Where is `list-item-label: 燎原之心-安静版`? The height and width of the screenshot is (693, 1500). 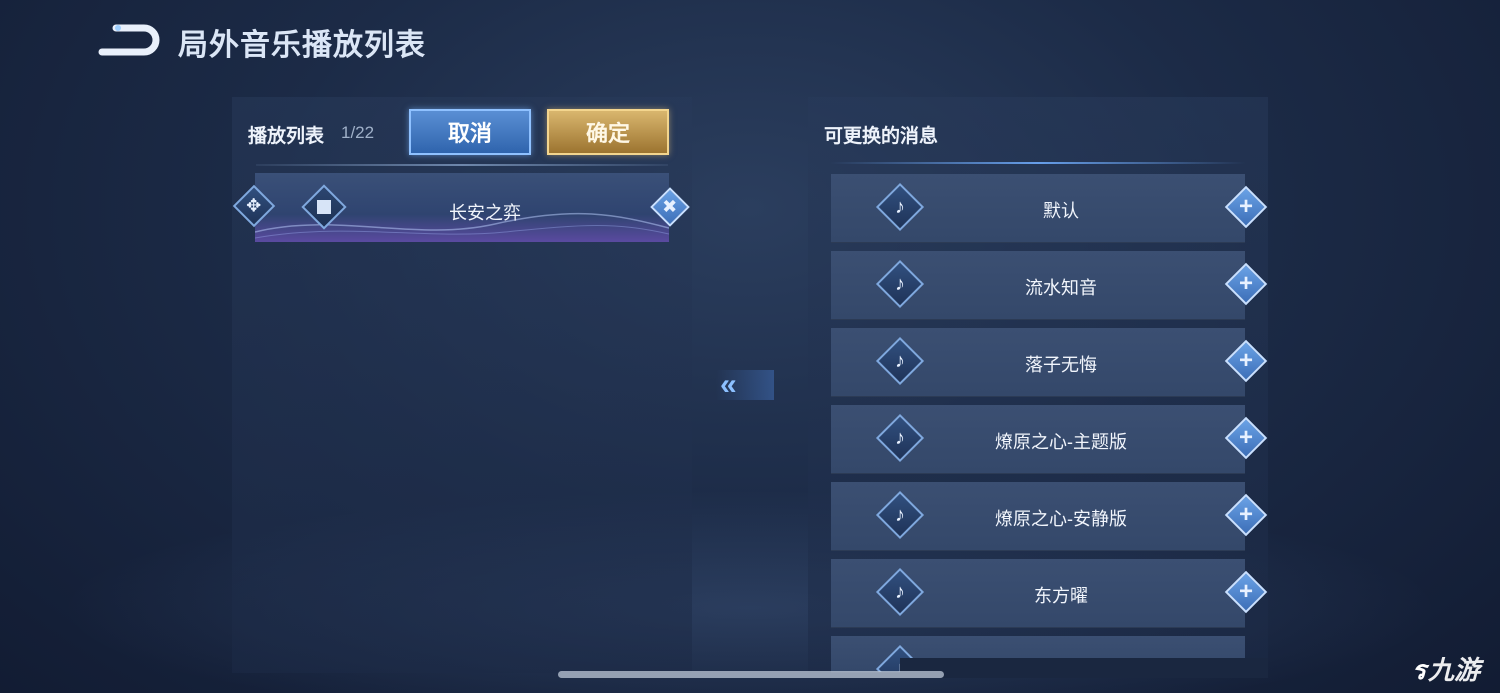 list-item-label: 燎原之心-安静版 is located at coordinates (1061, 519).